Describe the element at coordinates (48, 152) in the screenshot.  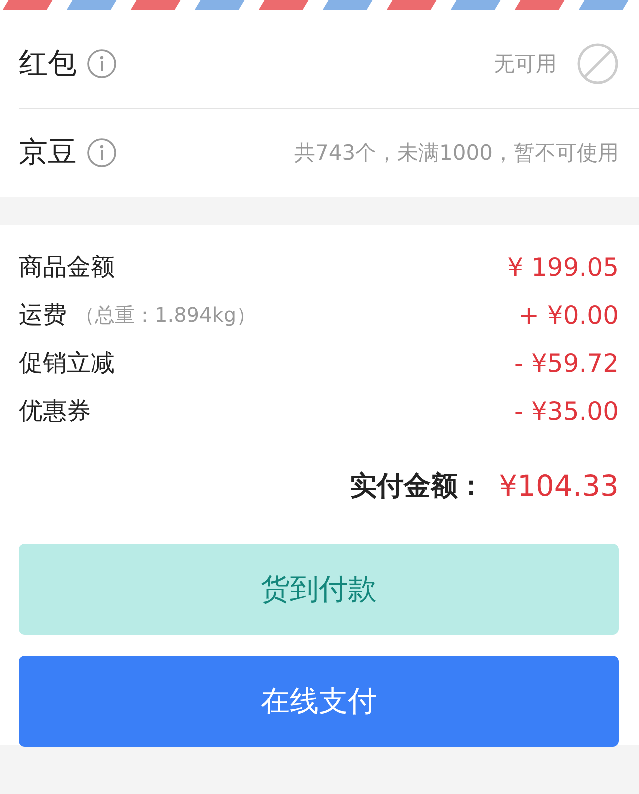
I see `row-label: 京豆` at that location.